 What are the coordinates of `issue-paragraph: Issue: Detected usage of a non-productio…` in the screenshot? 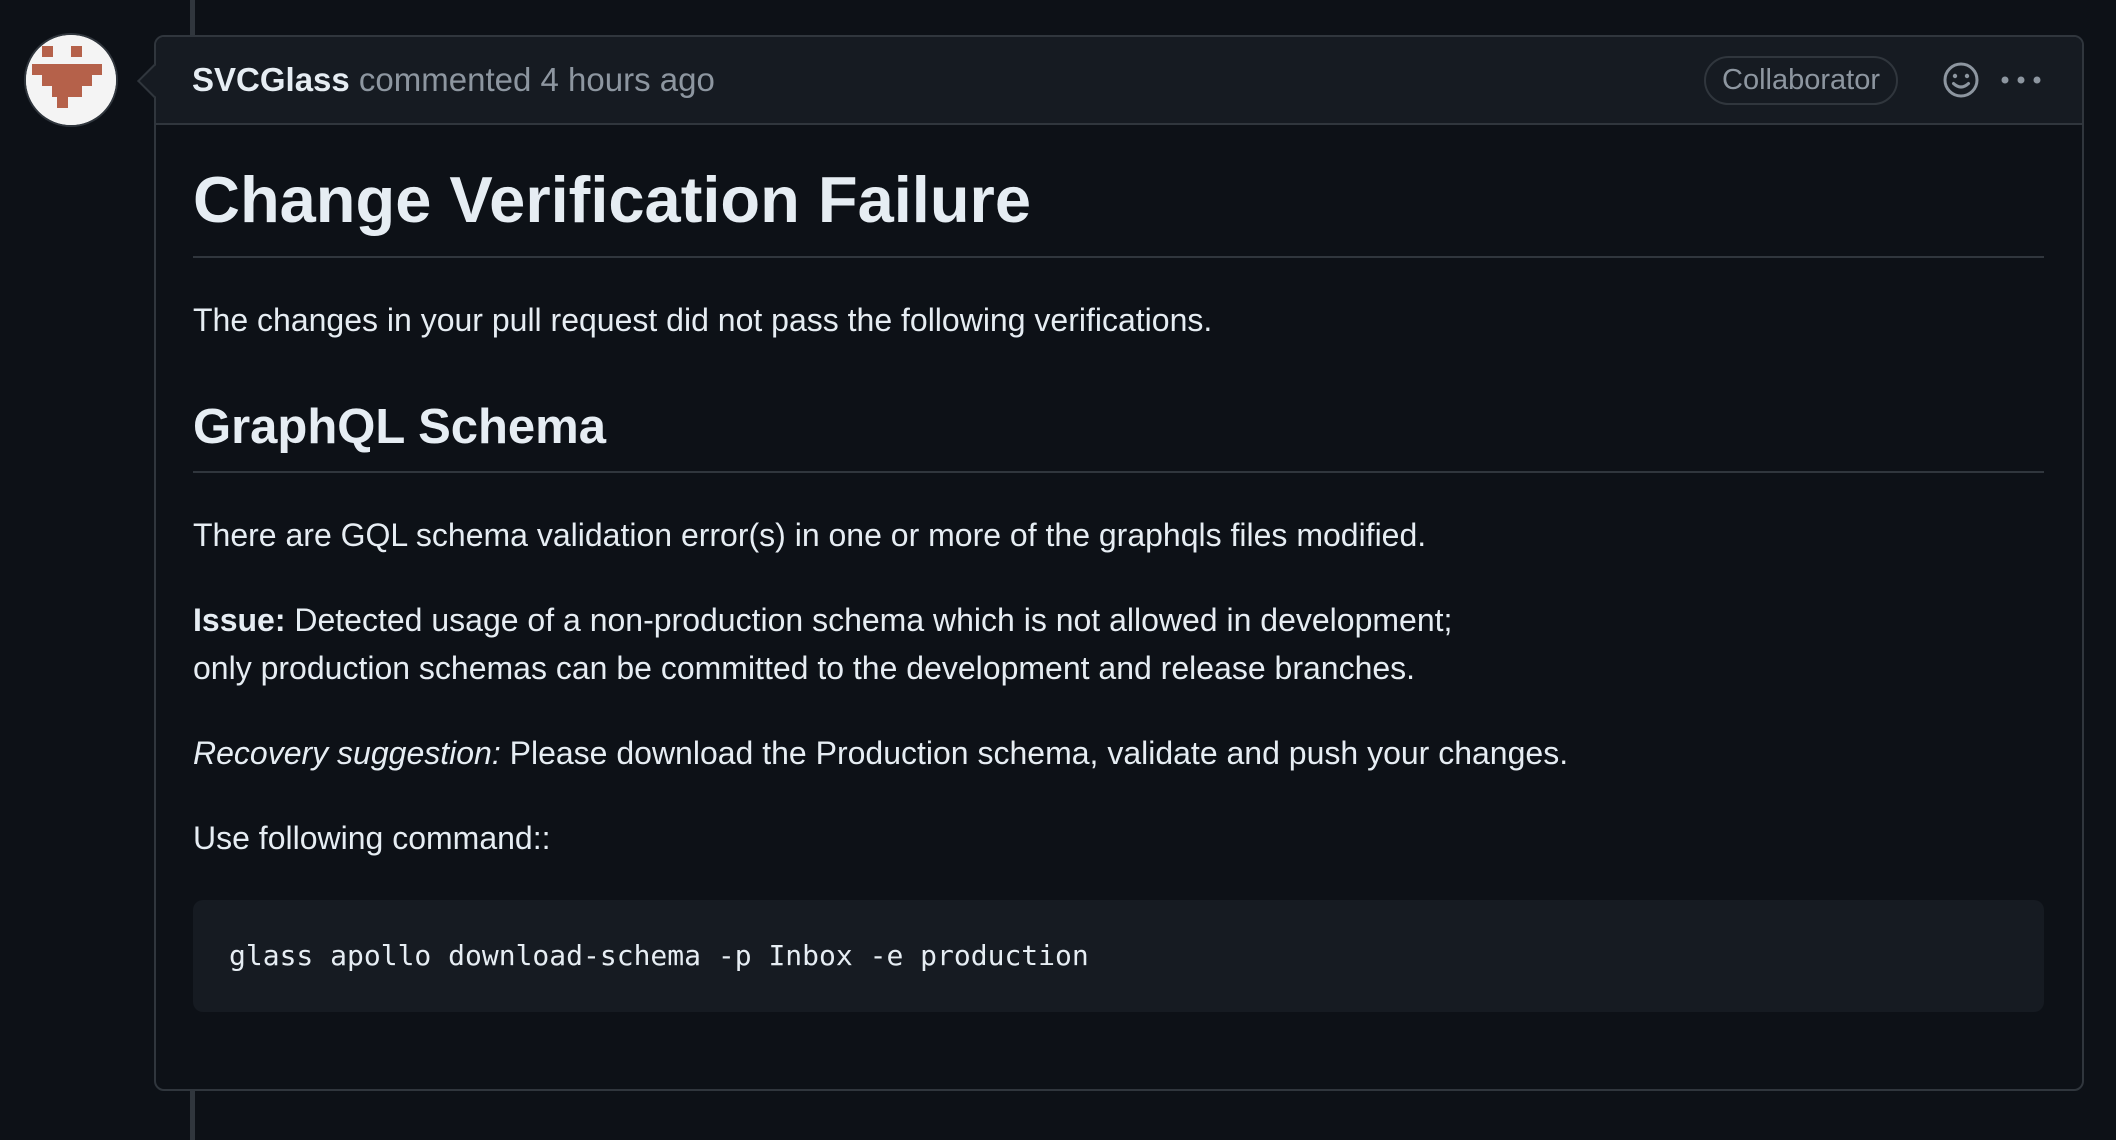 It's located at (1118, 644).